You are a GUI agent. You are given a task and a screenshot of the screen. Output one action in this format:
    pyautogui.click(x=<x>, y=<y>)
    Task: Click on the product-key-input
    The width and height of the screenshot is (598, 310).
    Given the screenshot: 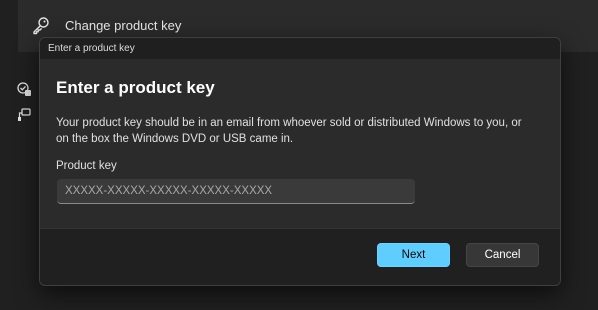 What is the action you would take?
    pyautogui.click(x=236, y=191)
    